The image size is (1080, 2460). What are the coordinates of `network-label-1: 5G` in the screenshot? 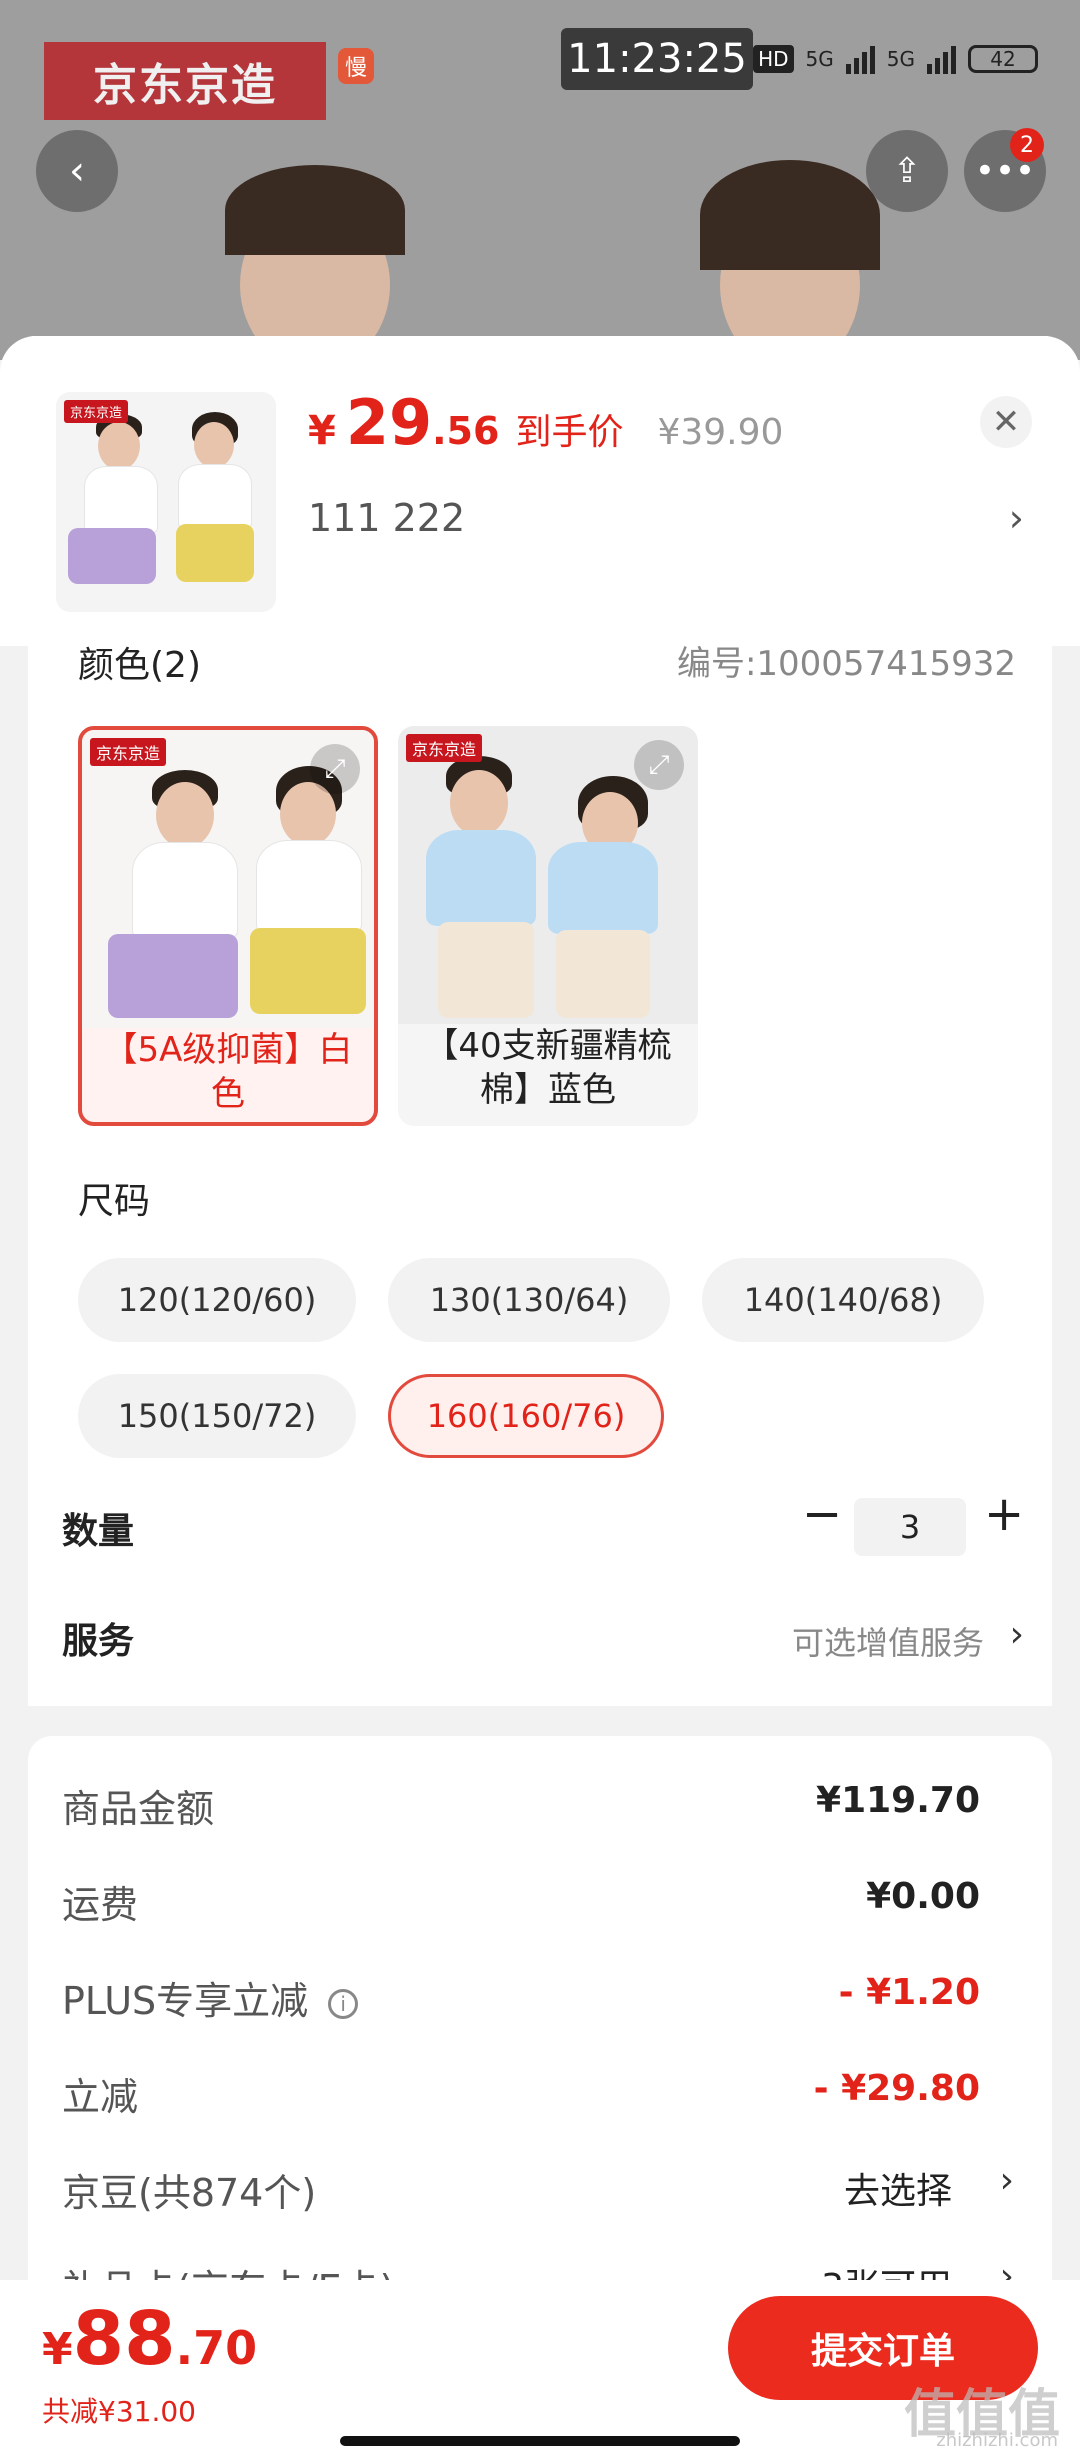 It's located at (819, 59).